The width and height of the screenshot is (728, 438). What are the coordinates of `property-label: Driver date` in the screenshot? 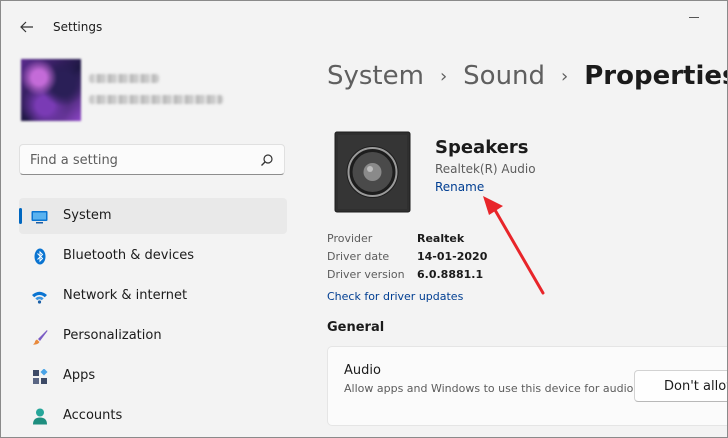 It's located at (358, 256).